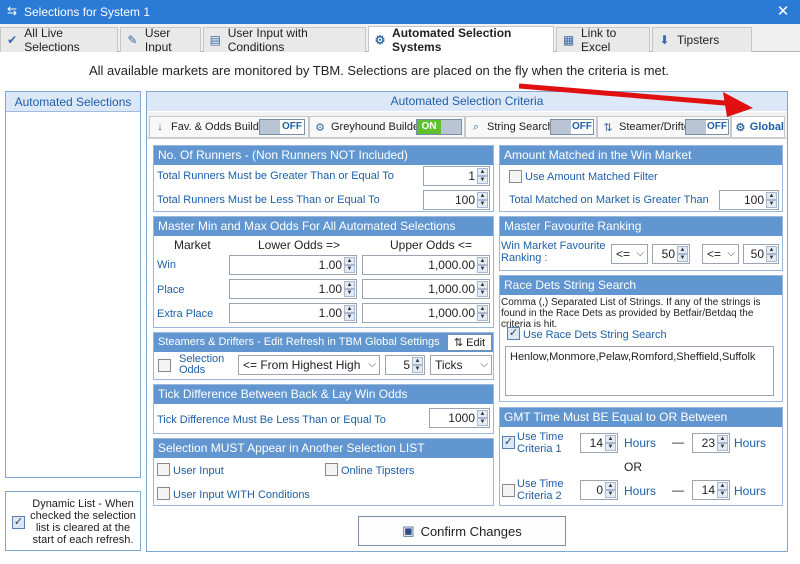 Image resolution: width=800 pixels, height=564 pixels. I want to click on amount-filter-label: Use Amount Matched Filter, so click(591, 177).